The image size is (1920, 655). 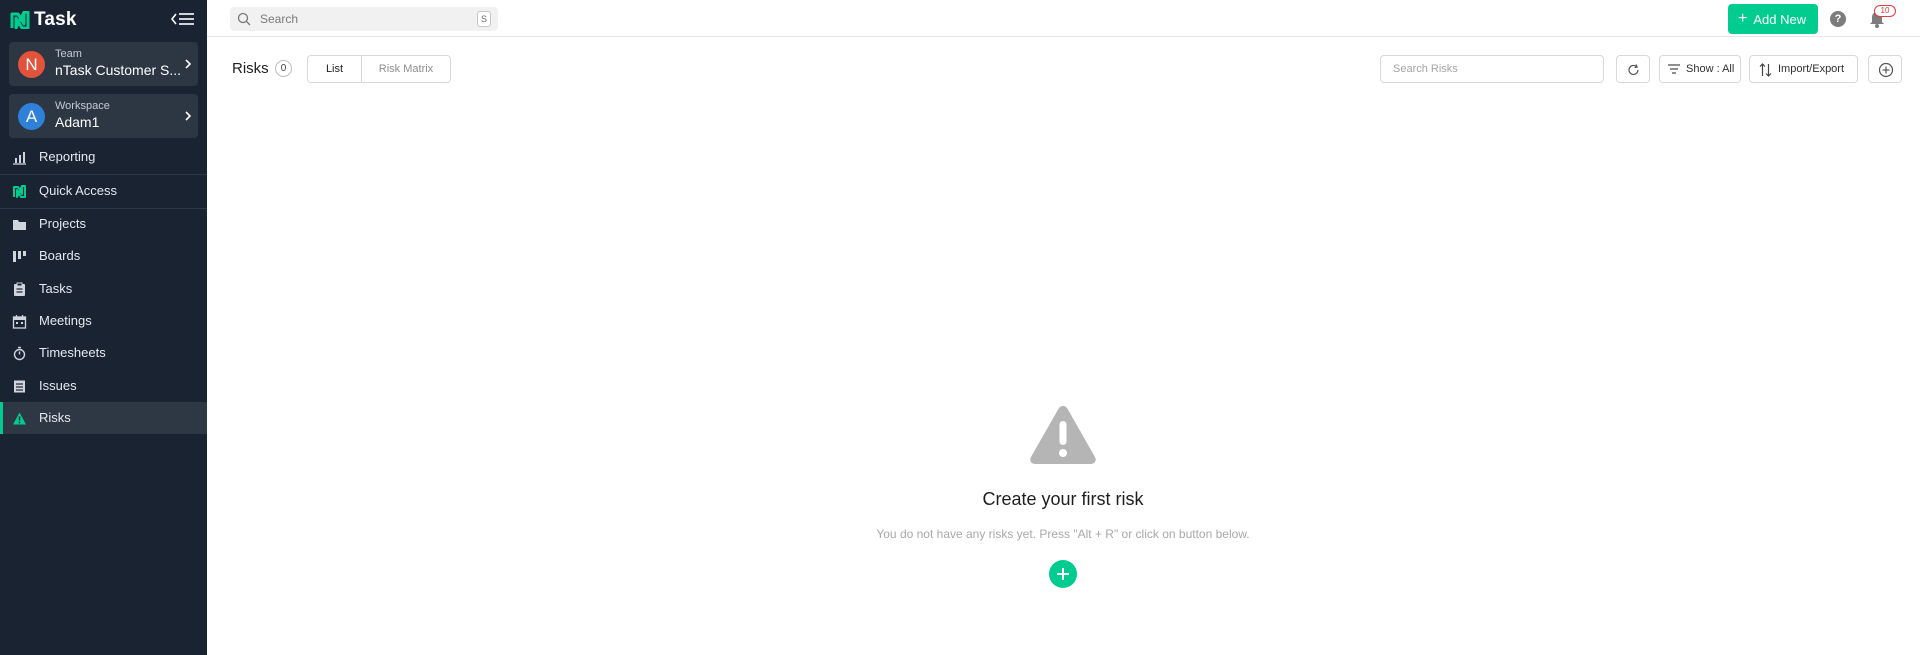 What do you see at coordinates (244, 19) in the screenshot?
I see `search-icon` at bounding box center [244, 19].